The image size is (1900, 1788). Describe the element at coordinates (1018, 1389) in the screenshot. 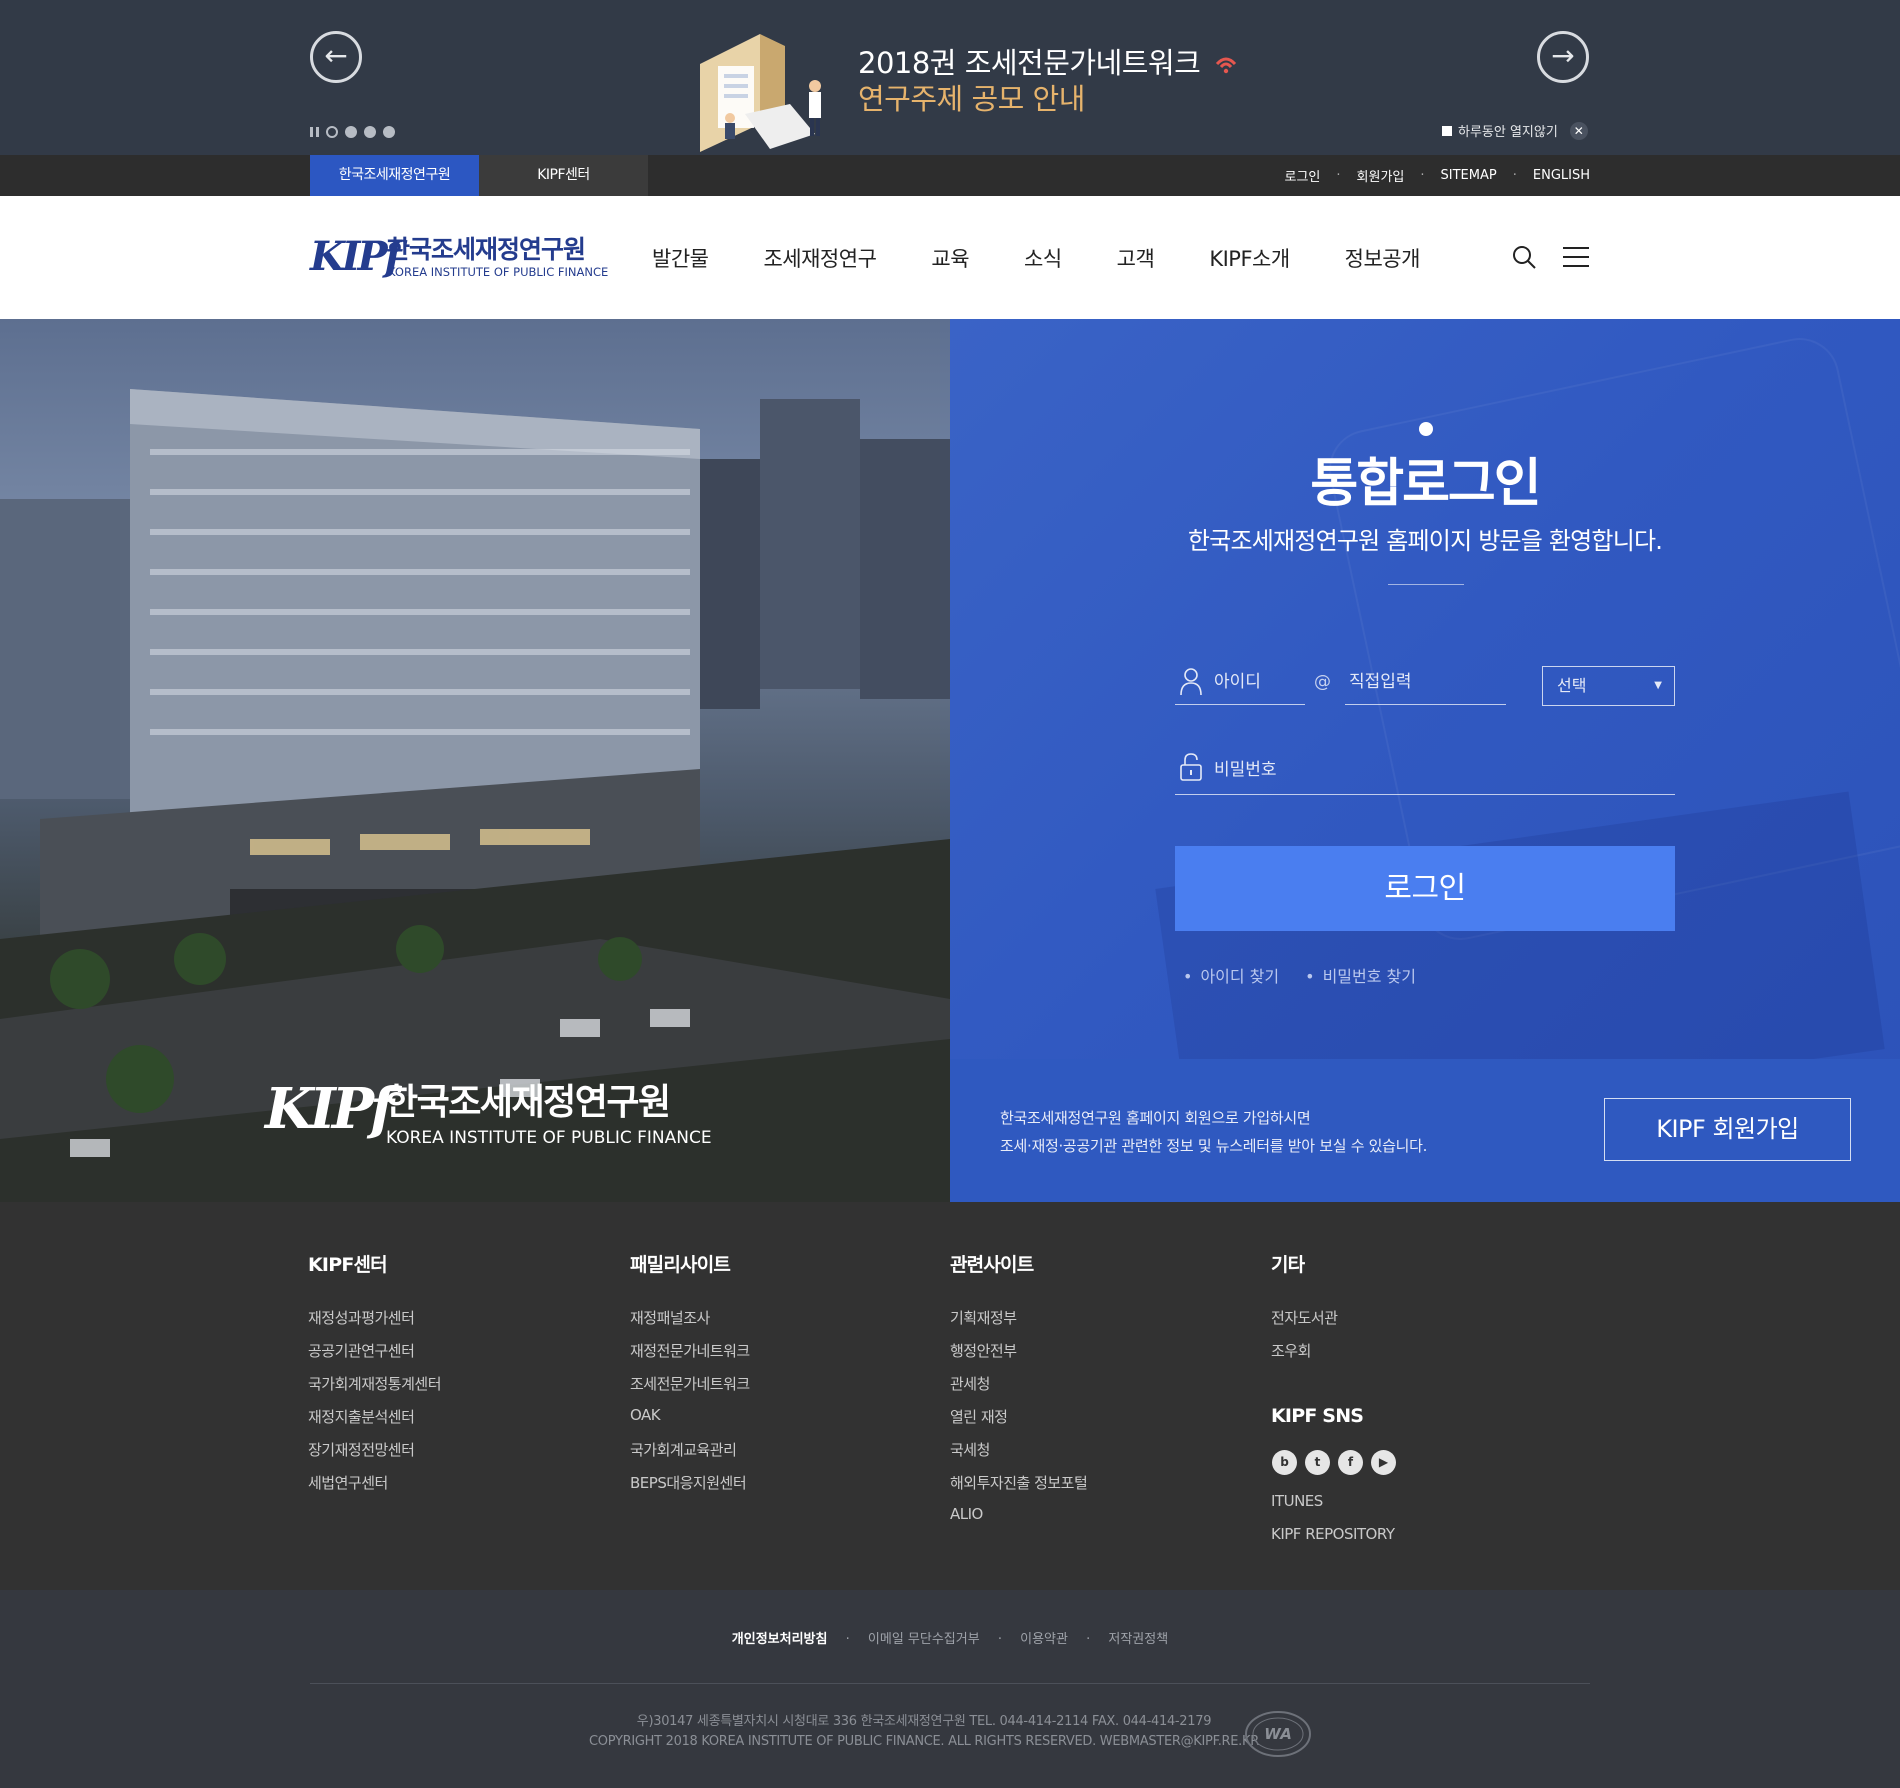

I see `footer-link: 관세청` at that location.